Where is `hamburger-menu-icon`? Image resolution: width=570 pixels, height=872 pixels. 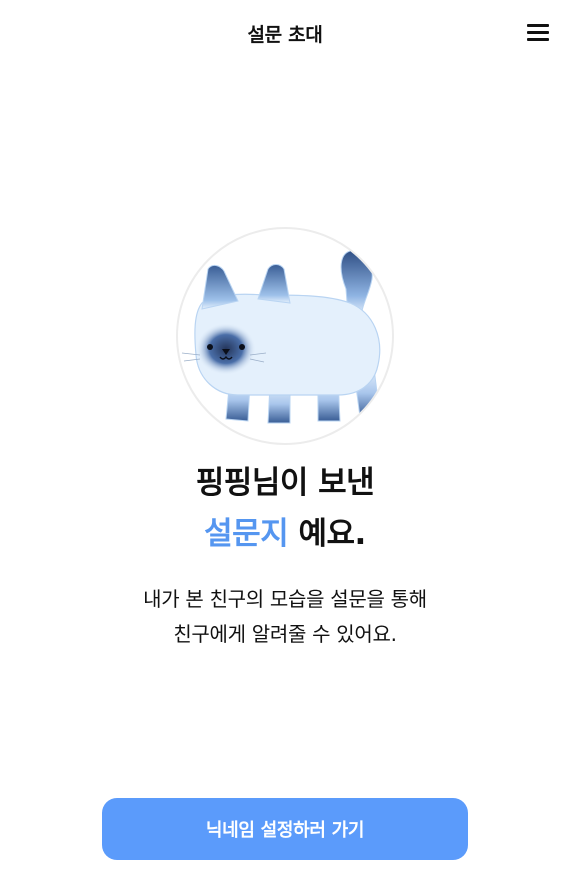
hamburger-menu-icon is located at coordinates (538, 32).